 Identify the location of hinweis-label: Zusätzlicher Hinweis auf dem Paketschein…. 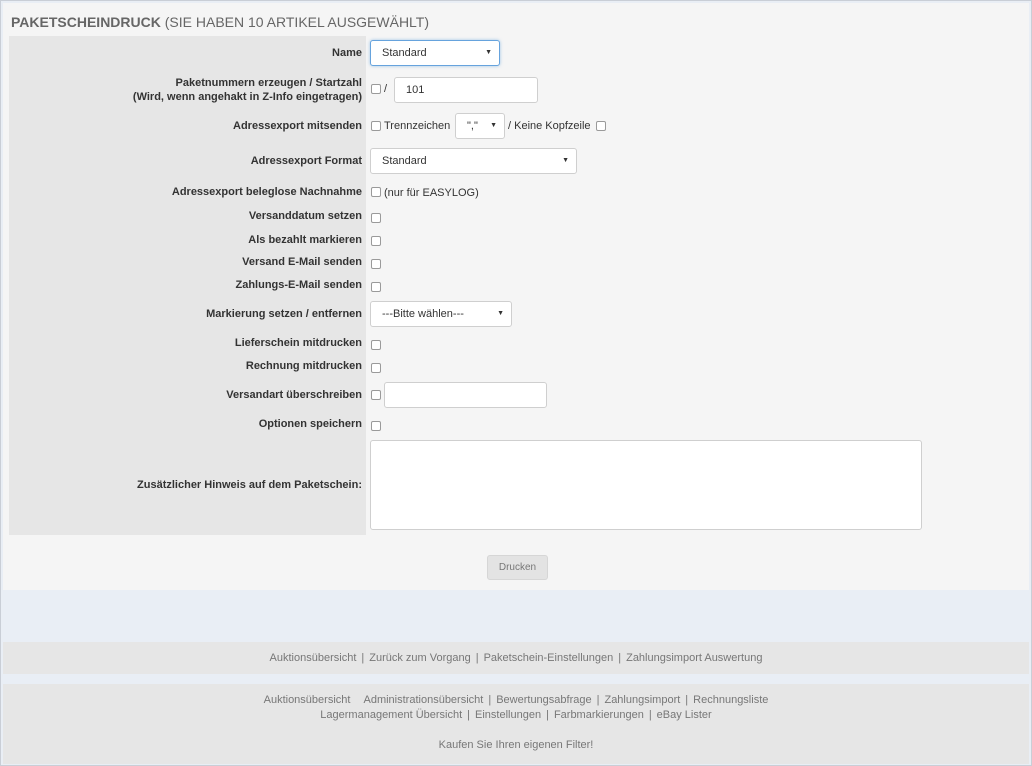
(249, 485).